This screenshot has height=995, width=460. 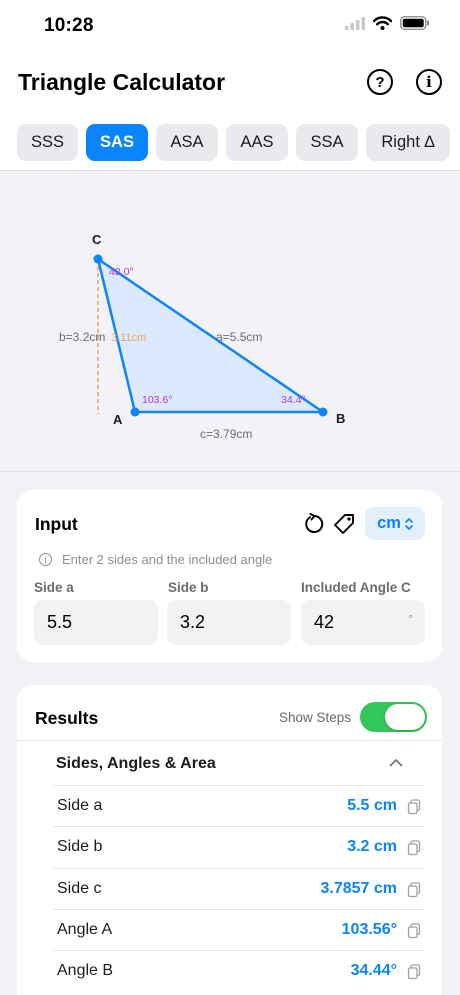 I want to click on chevron-updown-icon, so click(x=409, y=523).